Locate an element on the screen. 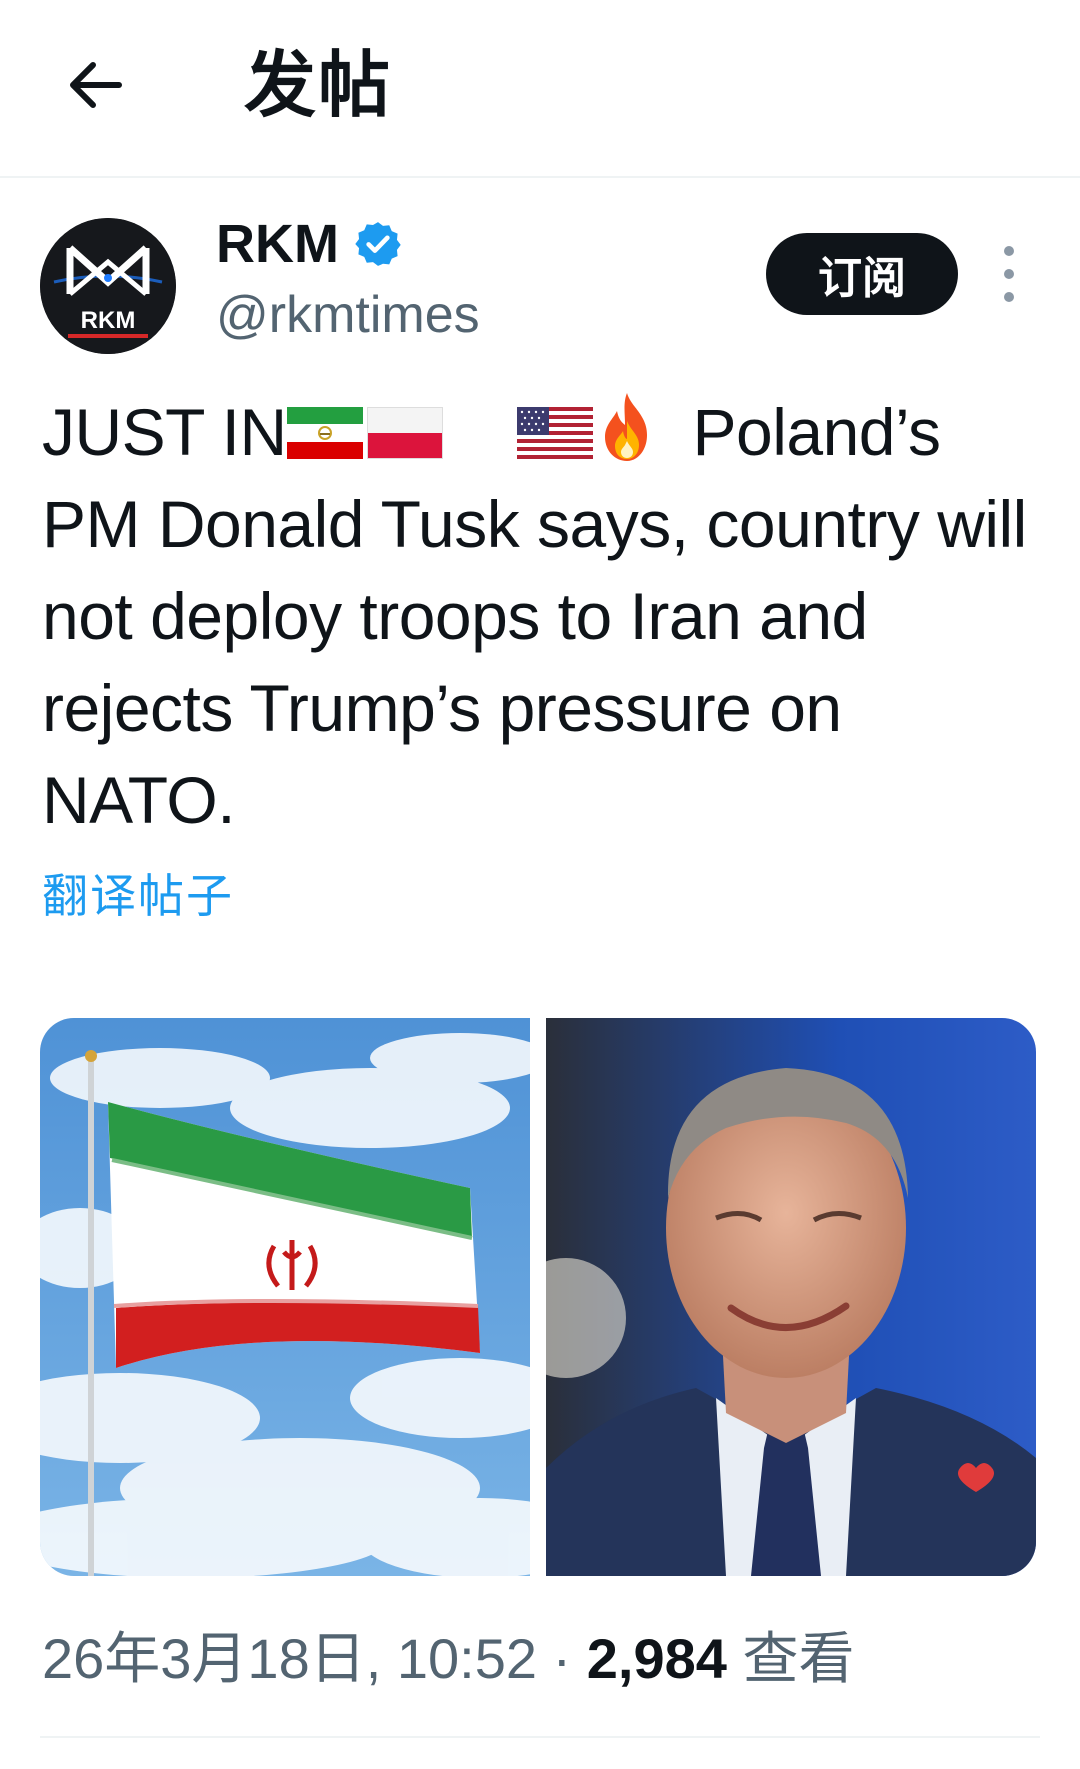  media-image-portrait is located at coordinates (791, 1297).